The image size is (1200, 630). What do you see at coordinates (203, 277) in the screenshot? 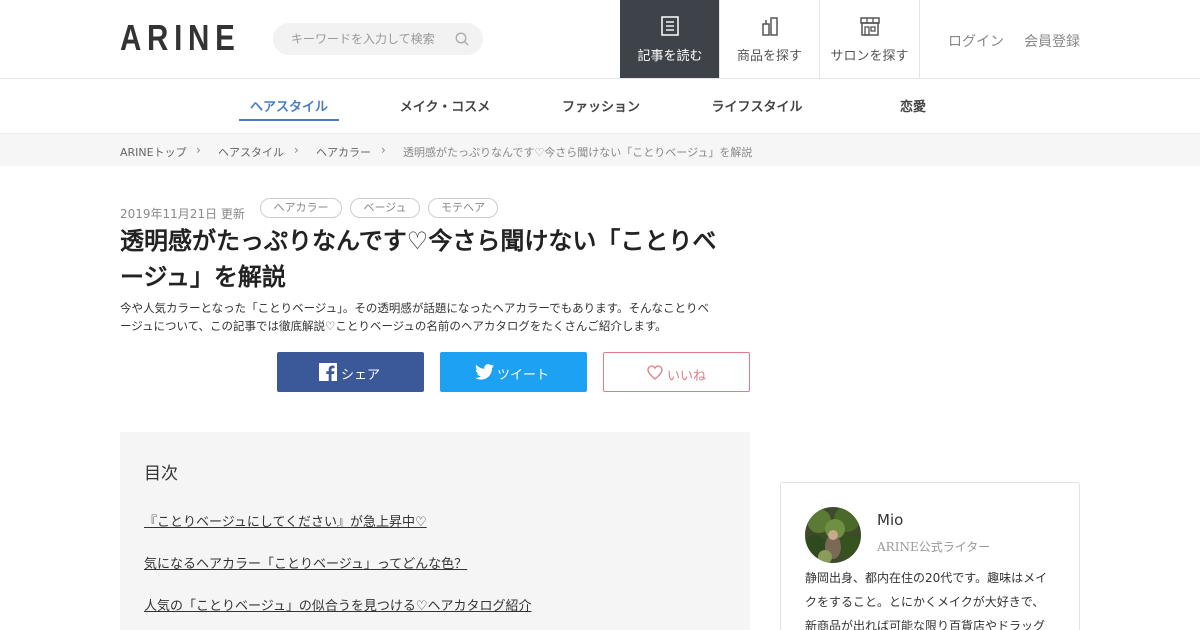
I see `article-title-line: ージュ」を解説` at bounding box center [203, 277].